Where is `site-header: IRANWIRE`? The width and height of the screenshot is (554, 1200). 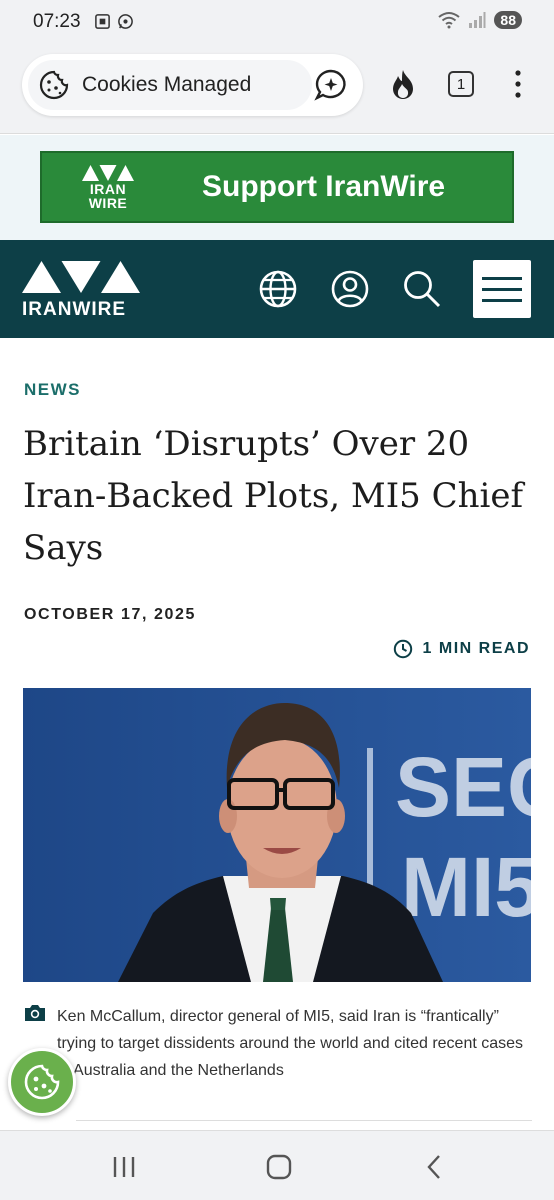
site-header: IRANWIRE is located at coordinates (277, 289).